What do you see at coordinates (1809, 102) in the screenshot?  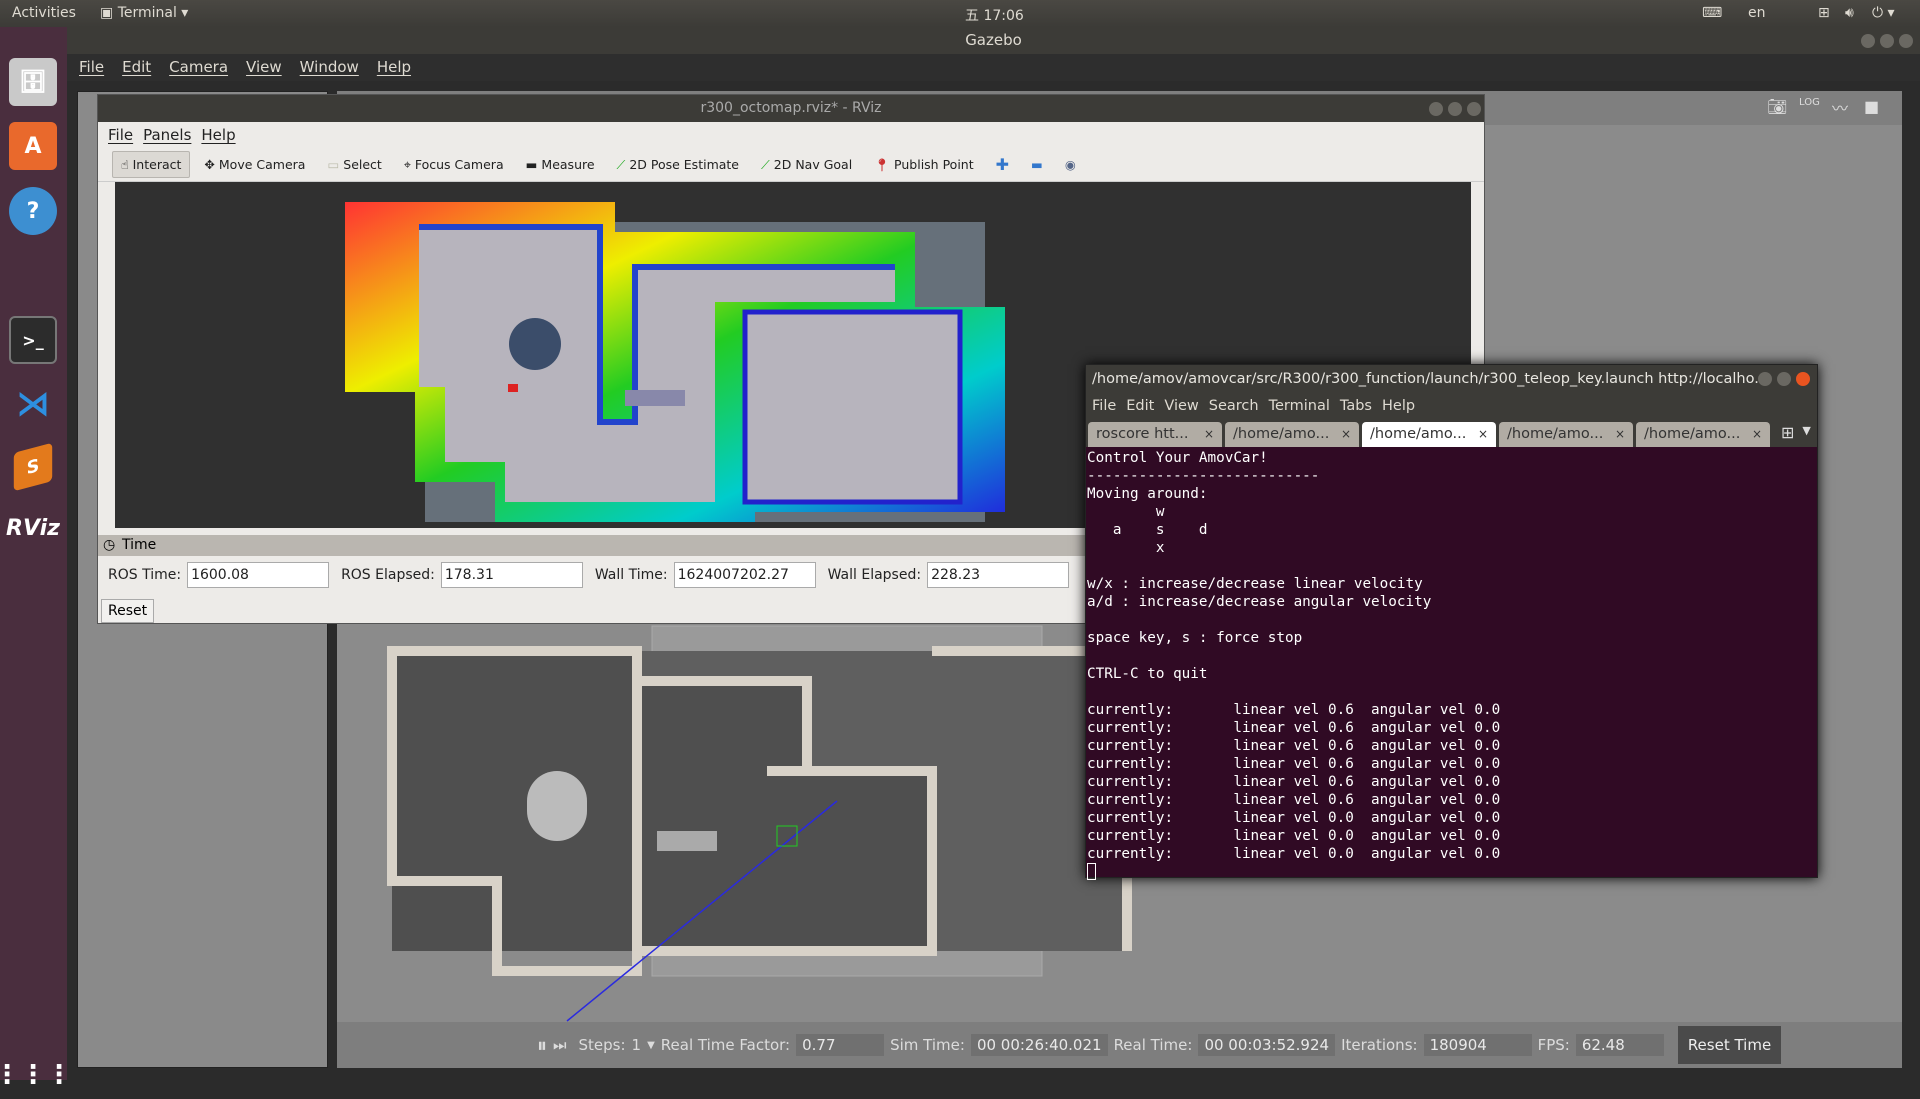 I see `log-icon: LOG` at bounding box center [1809, 102].